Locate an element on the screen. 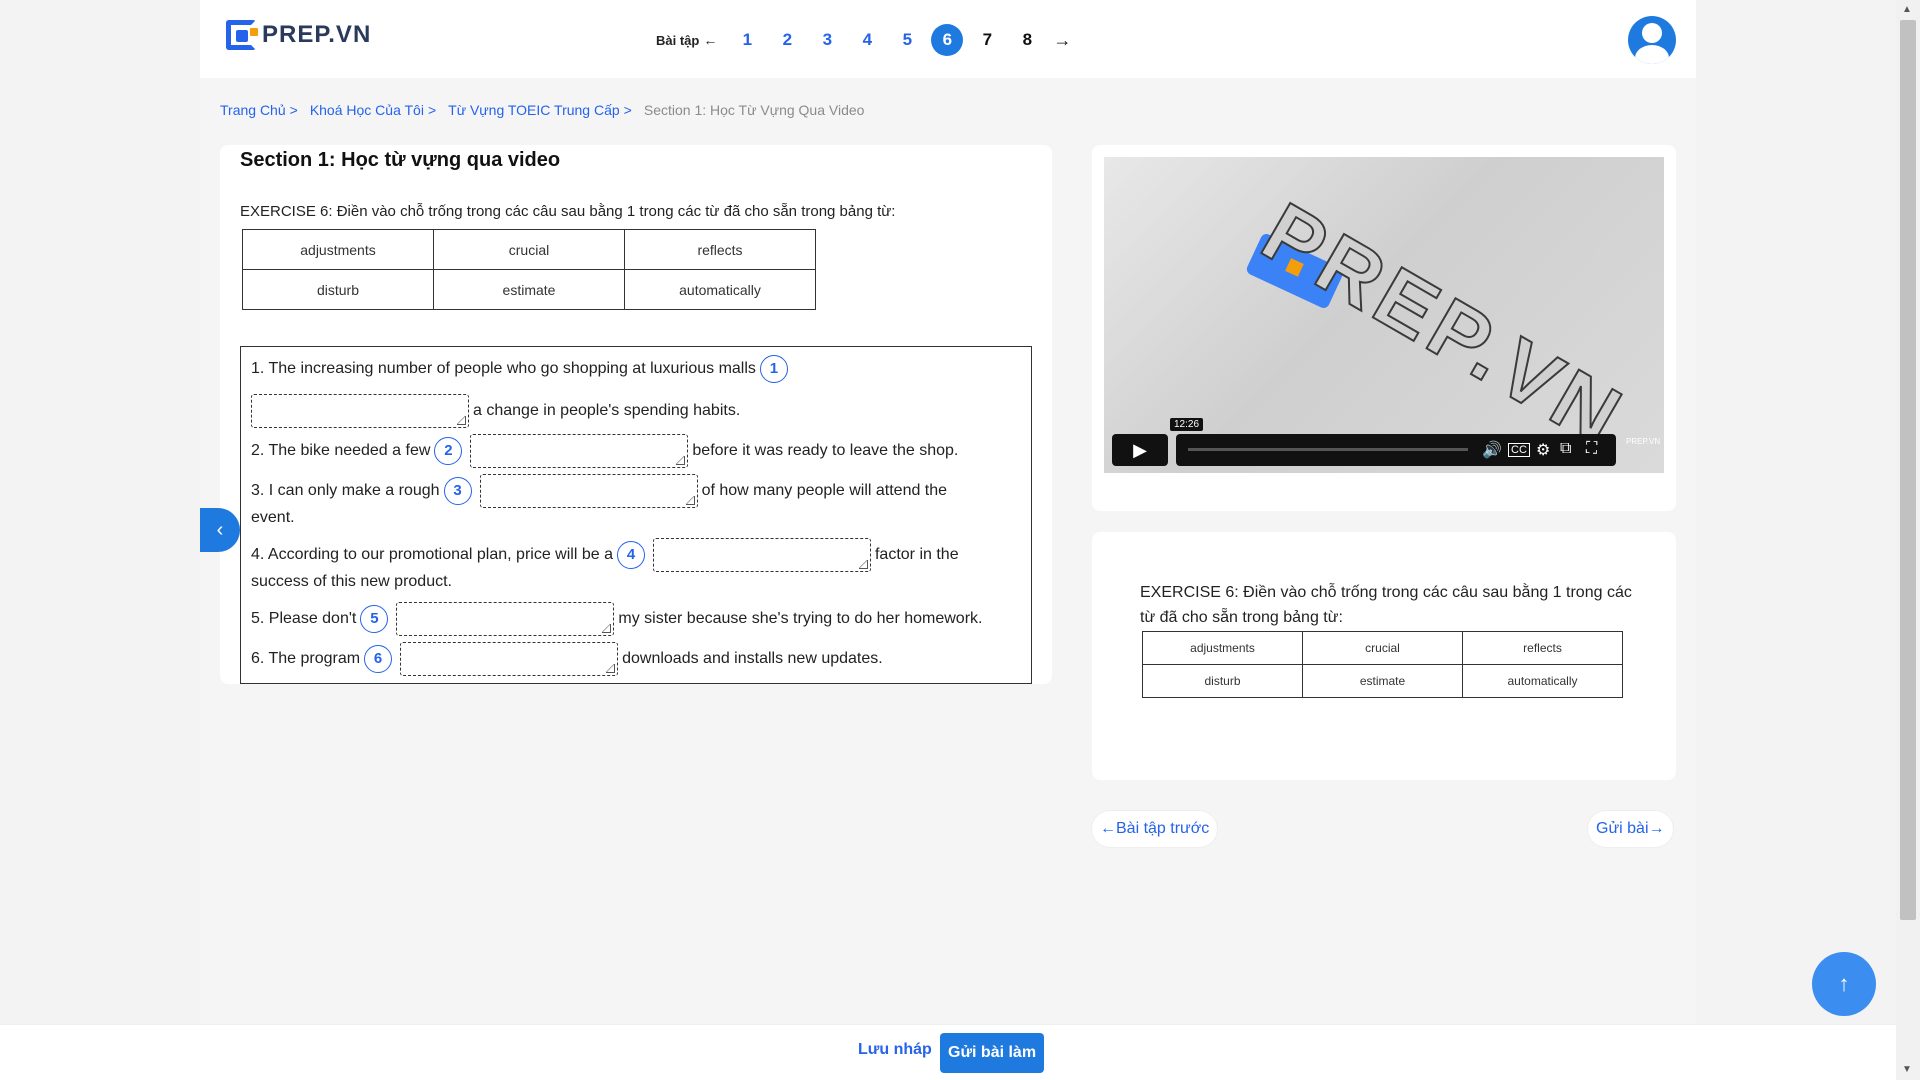 The width and height of the screenshot is (1920, 1080). exercise-nav-6: 6 is located at coordinates (947, 40).